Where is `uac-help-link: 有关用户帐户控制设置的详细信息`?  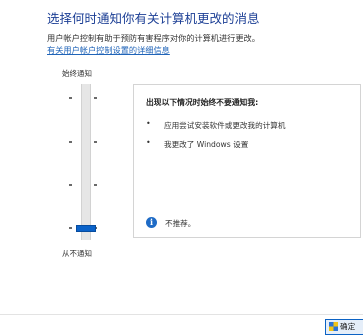 uac-help-link: 有关用户帐户控制设置的详细信息 is located at coordinates (108, 50).